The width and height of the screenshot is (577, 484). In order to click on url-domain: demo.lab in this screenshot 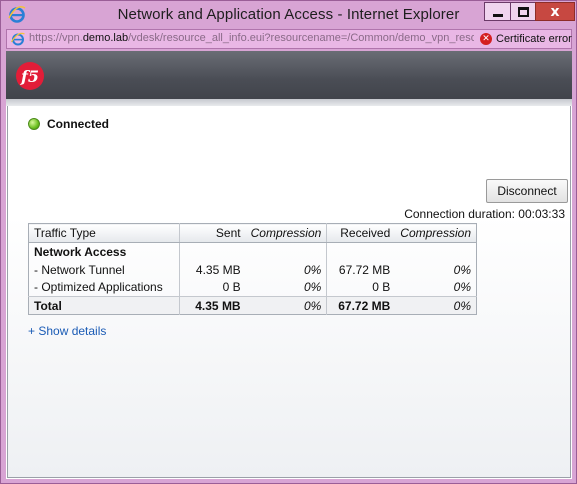, I will do `click(105, 38)`.